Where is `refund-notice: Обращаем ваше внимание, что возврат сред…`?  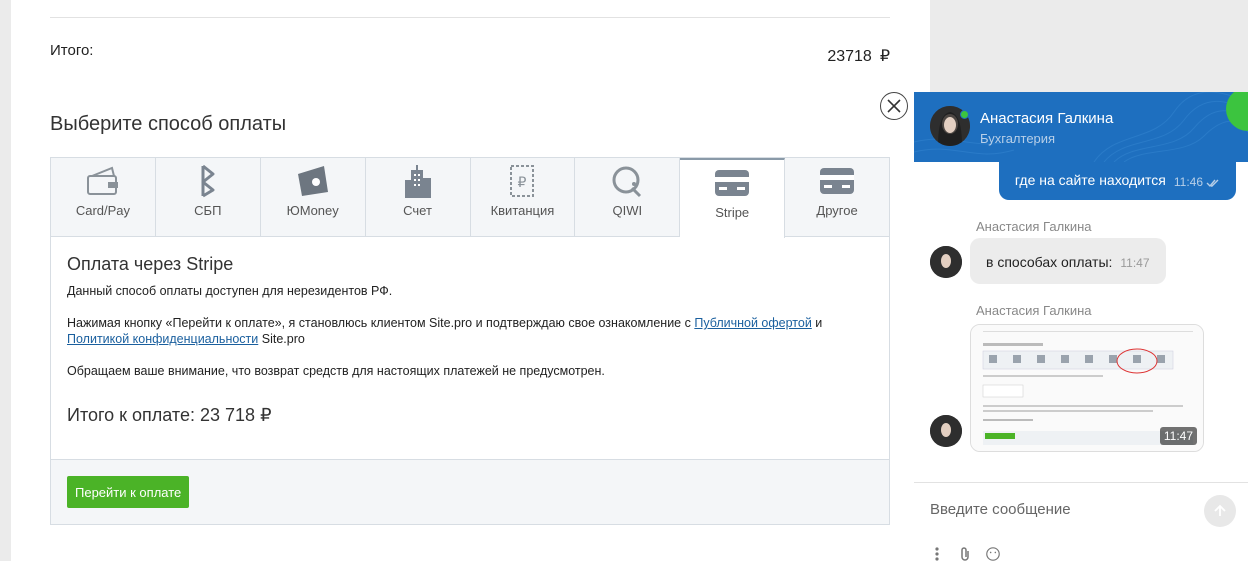 refund-notice: Обращаем ваше внимание, что возврат сред… is located at coordinates (336, 371).